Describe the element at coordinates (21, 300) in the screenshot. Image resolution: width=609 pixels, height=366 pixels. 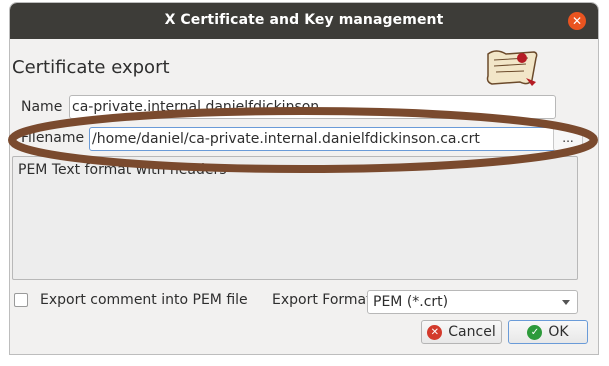
I see `export-comment-checkbox` at that location.